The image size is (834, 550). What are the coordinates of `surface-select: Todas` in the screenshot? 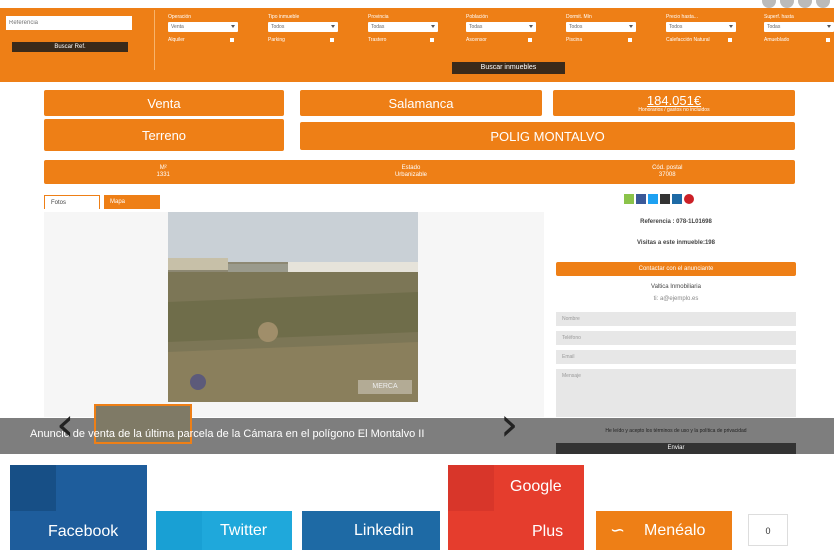 It's located at (799, 27).